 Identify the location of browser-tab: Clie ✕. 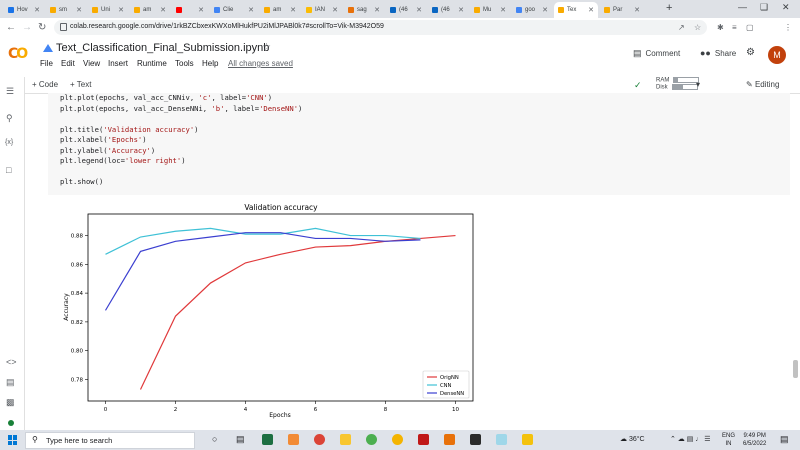
(234, 10).